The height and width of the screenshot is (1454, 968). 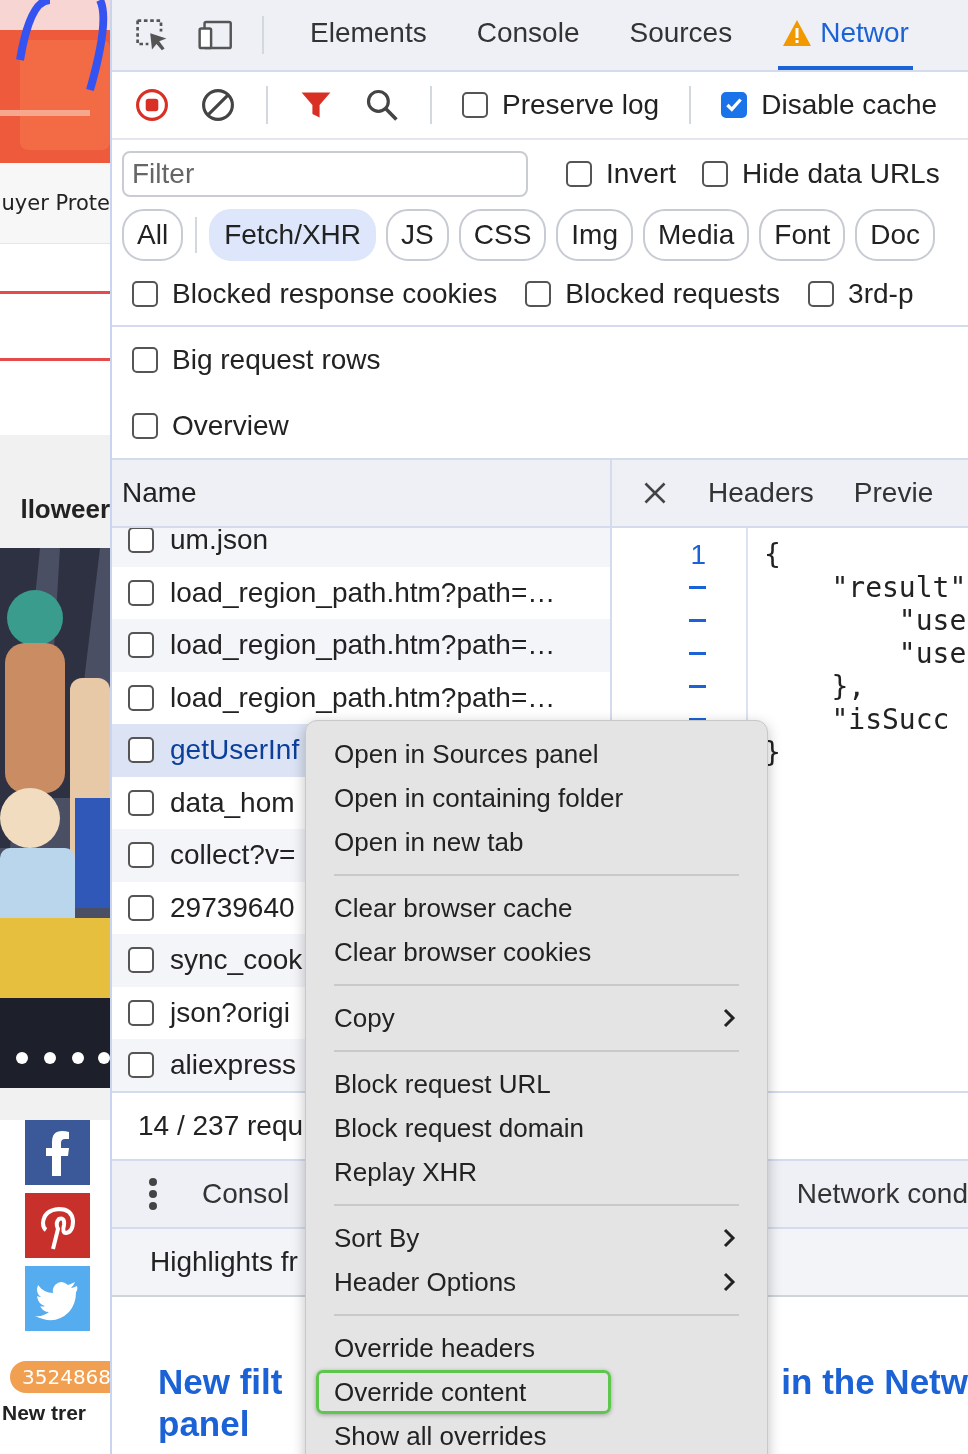 I want to click on page-text: uyer Prote, so click(x=55, y=203).